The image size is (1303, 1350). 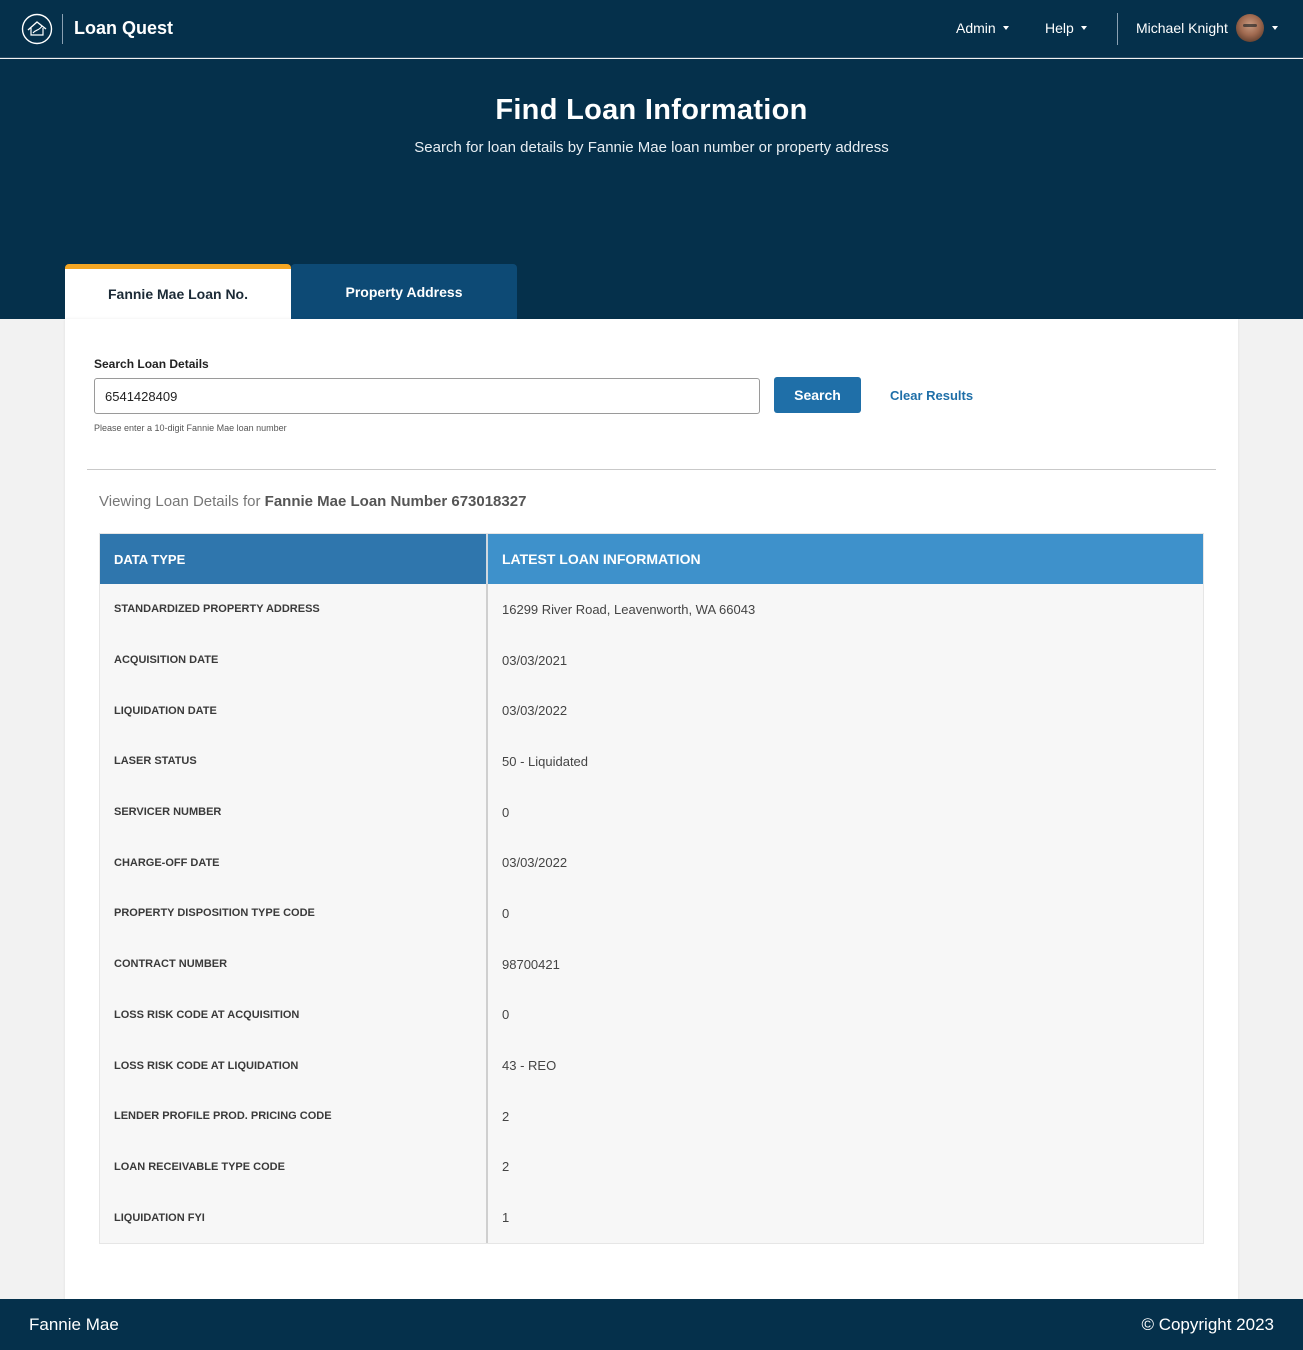 What do you see at coordinates (1059, 28) in the screenshot?
I see `help-menu-label: Help` at bounding box center [1059, 28].